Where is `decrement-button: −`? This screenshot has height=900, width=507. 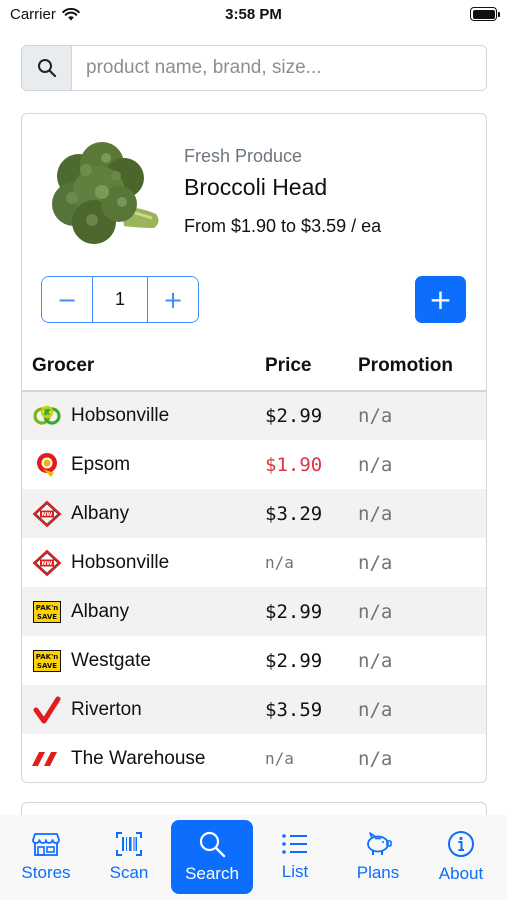 decrement-button: − is located at coordinates (67, 299).